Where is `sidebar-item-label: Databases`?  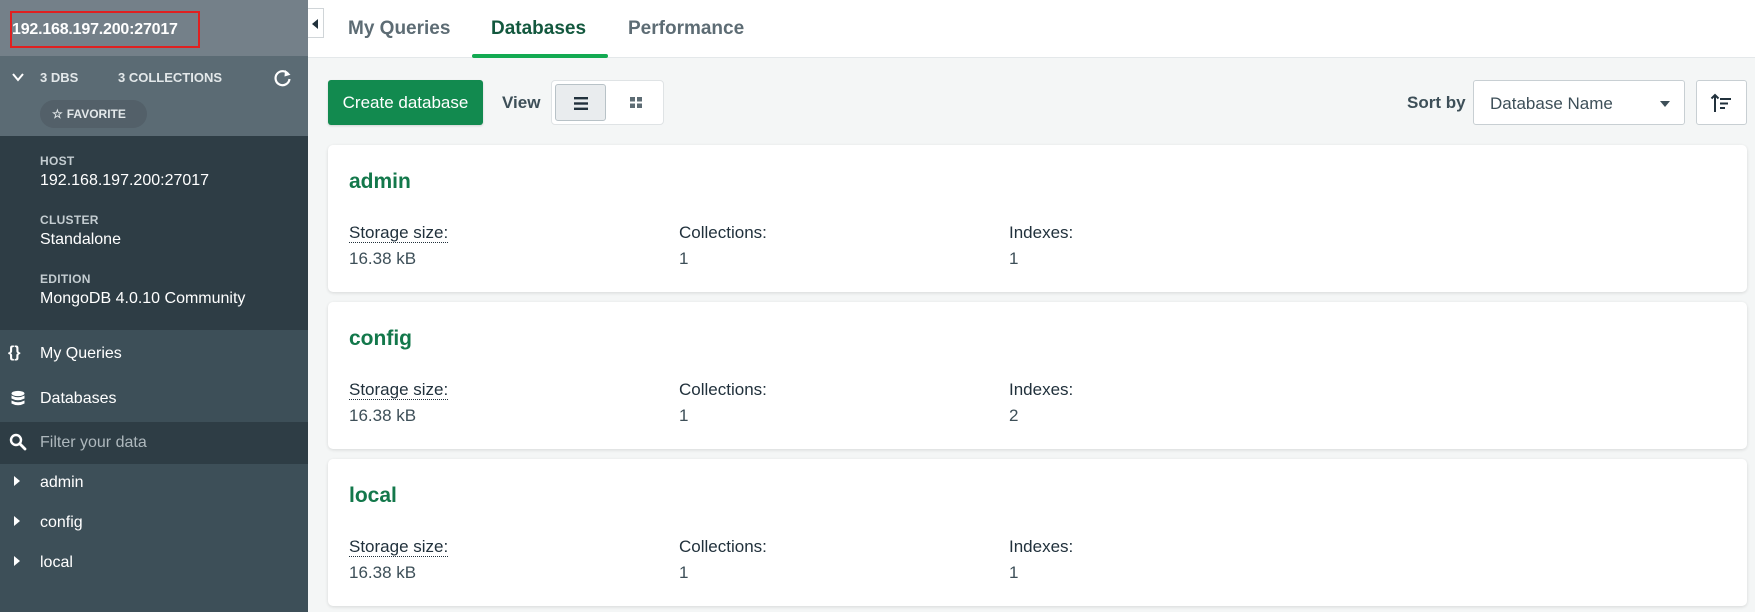 sidebar-item-label: Databases is located at coordinates (78, 398).